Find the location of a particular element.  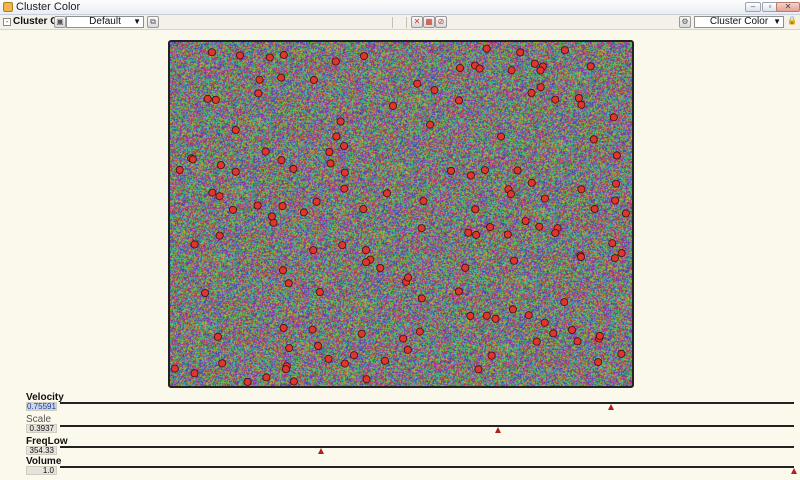

no-icon: ⊘ is located at coordinates (441, 22).